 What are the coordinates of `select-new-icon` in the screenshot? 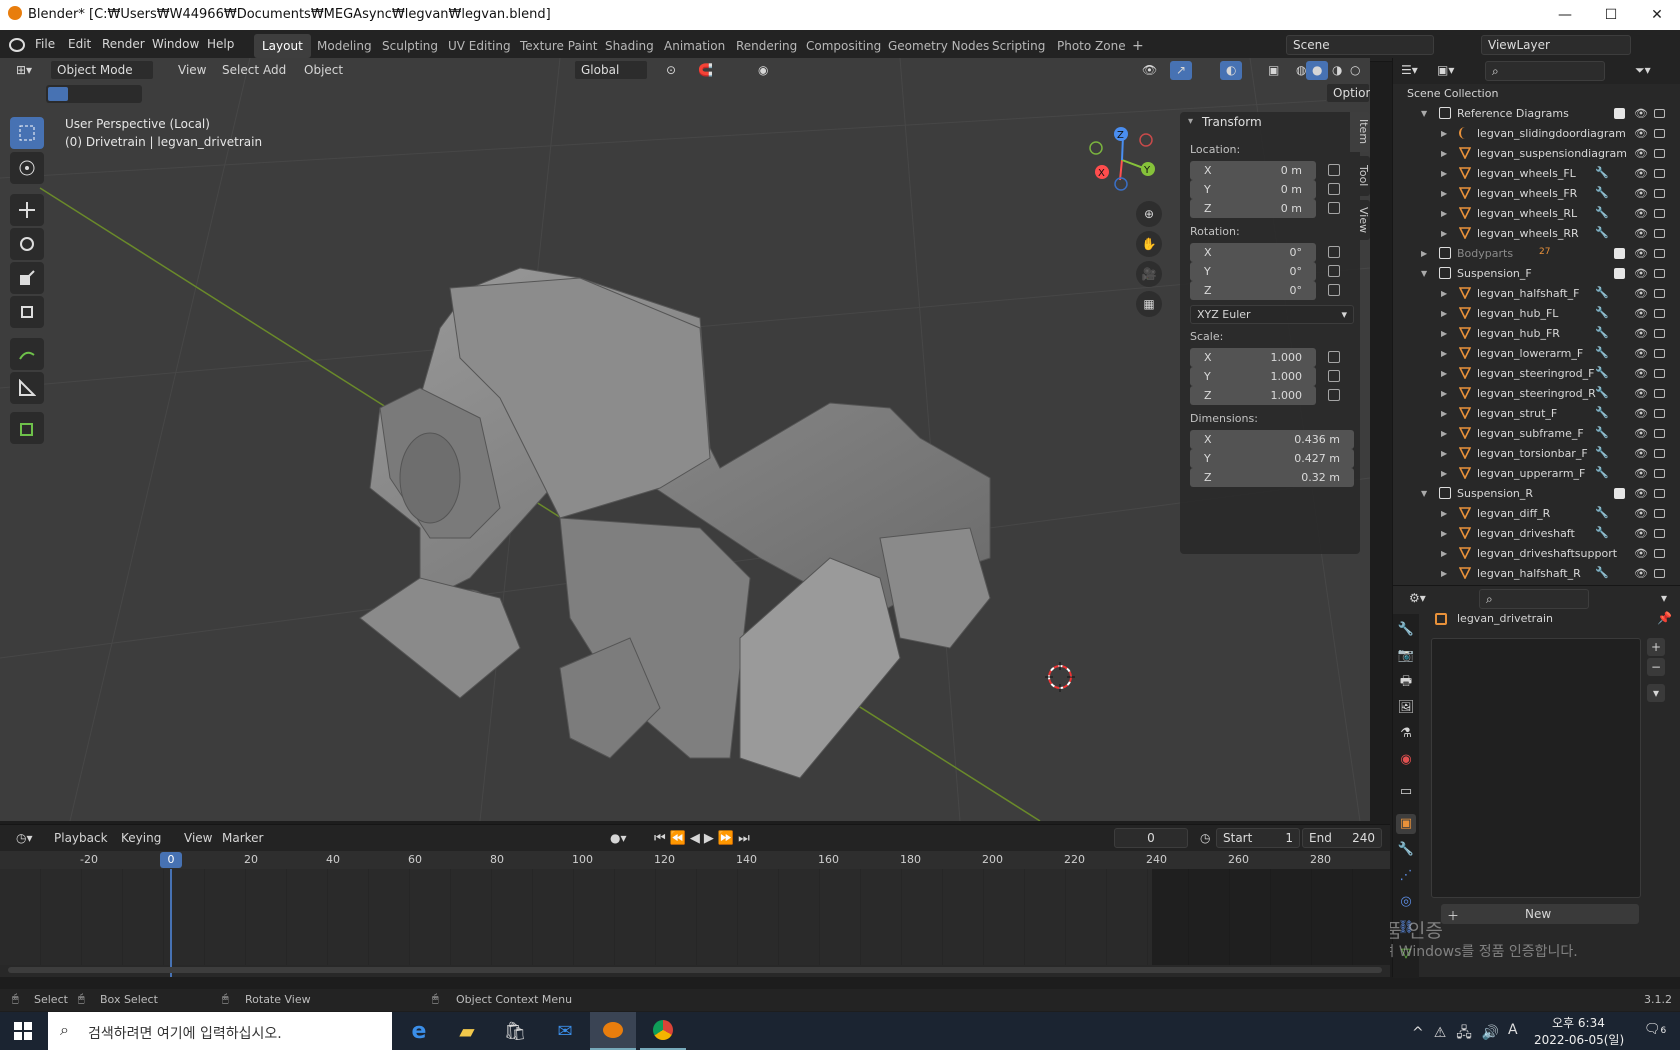 It's located at (58, 94).